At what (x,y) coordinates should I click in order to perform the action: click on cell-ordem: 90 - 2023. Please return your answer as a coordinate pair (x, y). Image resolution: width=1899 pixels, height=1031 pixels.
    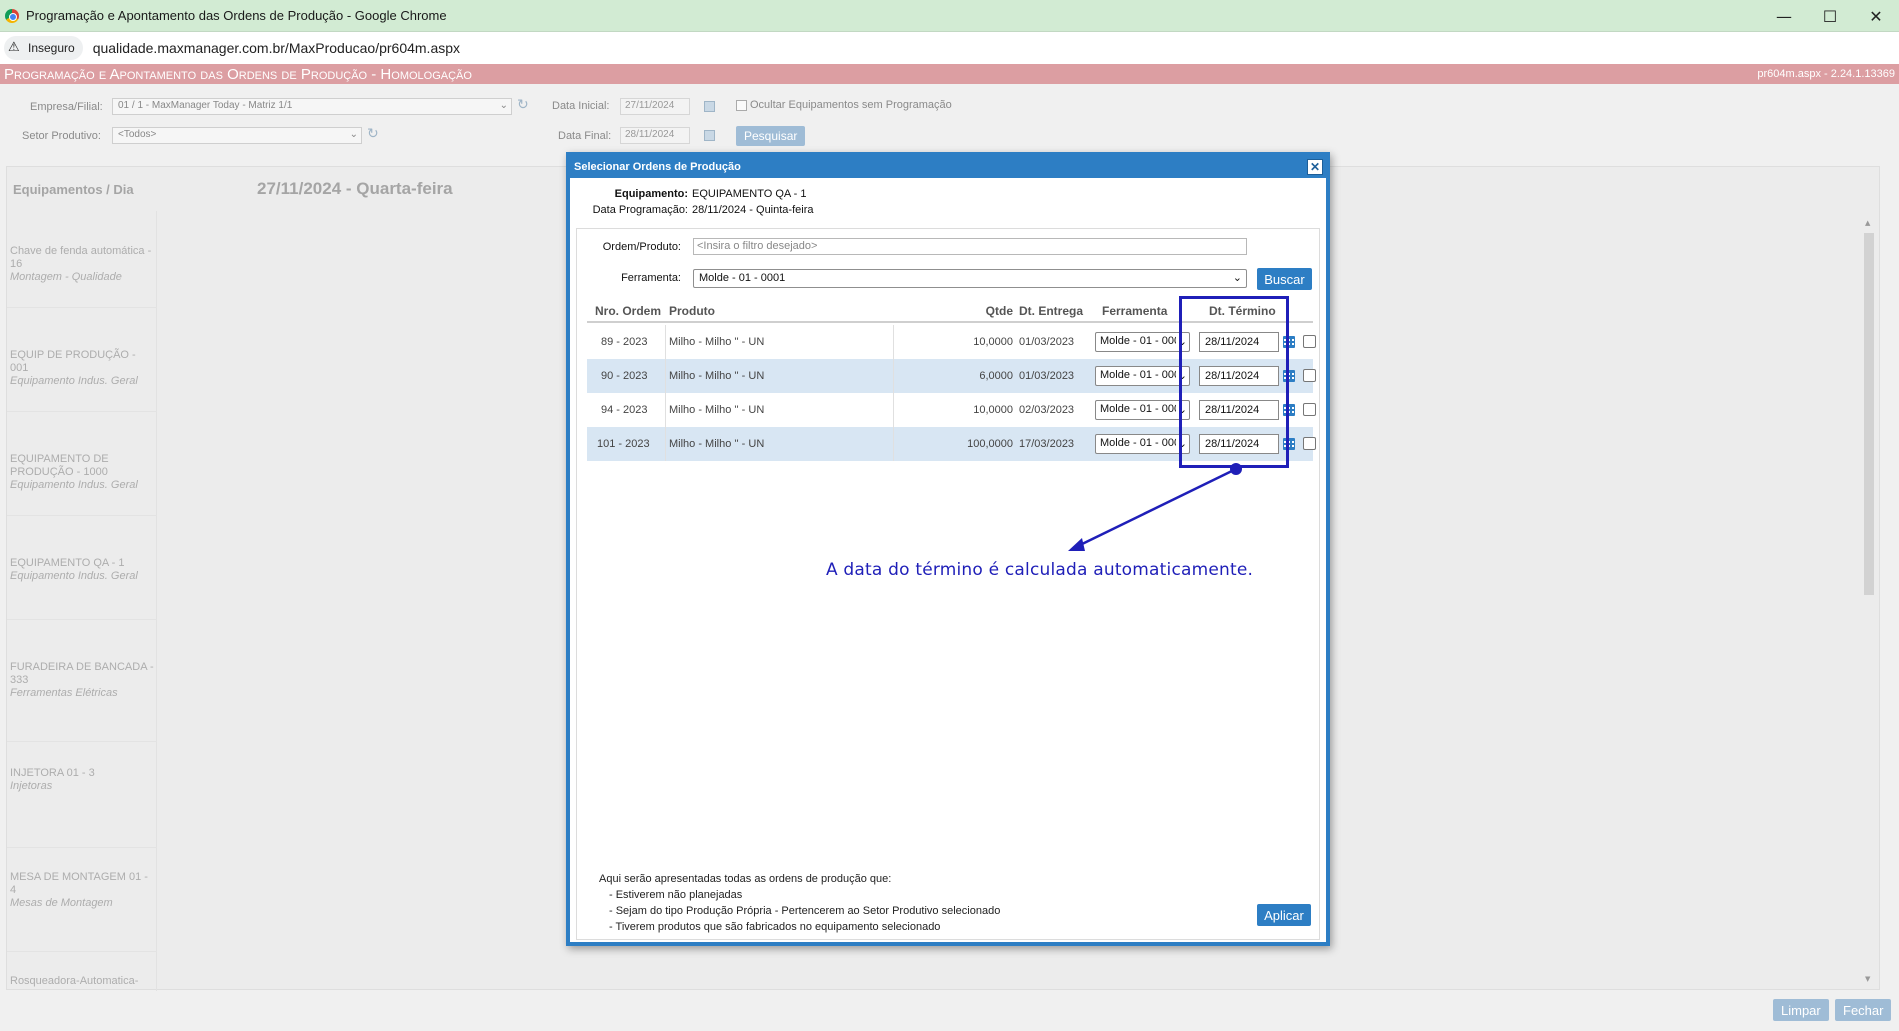
    Looking at the image, I should click on (624, 376).